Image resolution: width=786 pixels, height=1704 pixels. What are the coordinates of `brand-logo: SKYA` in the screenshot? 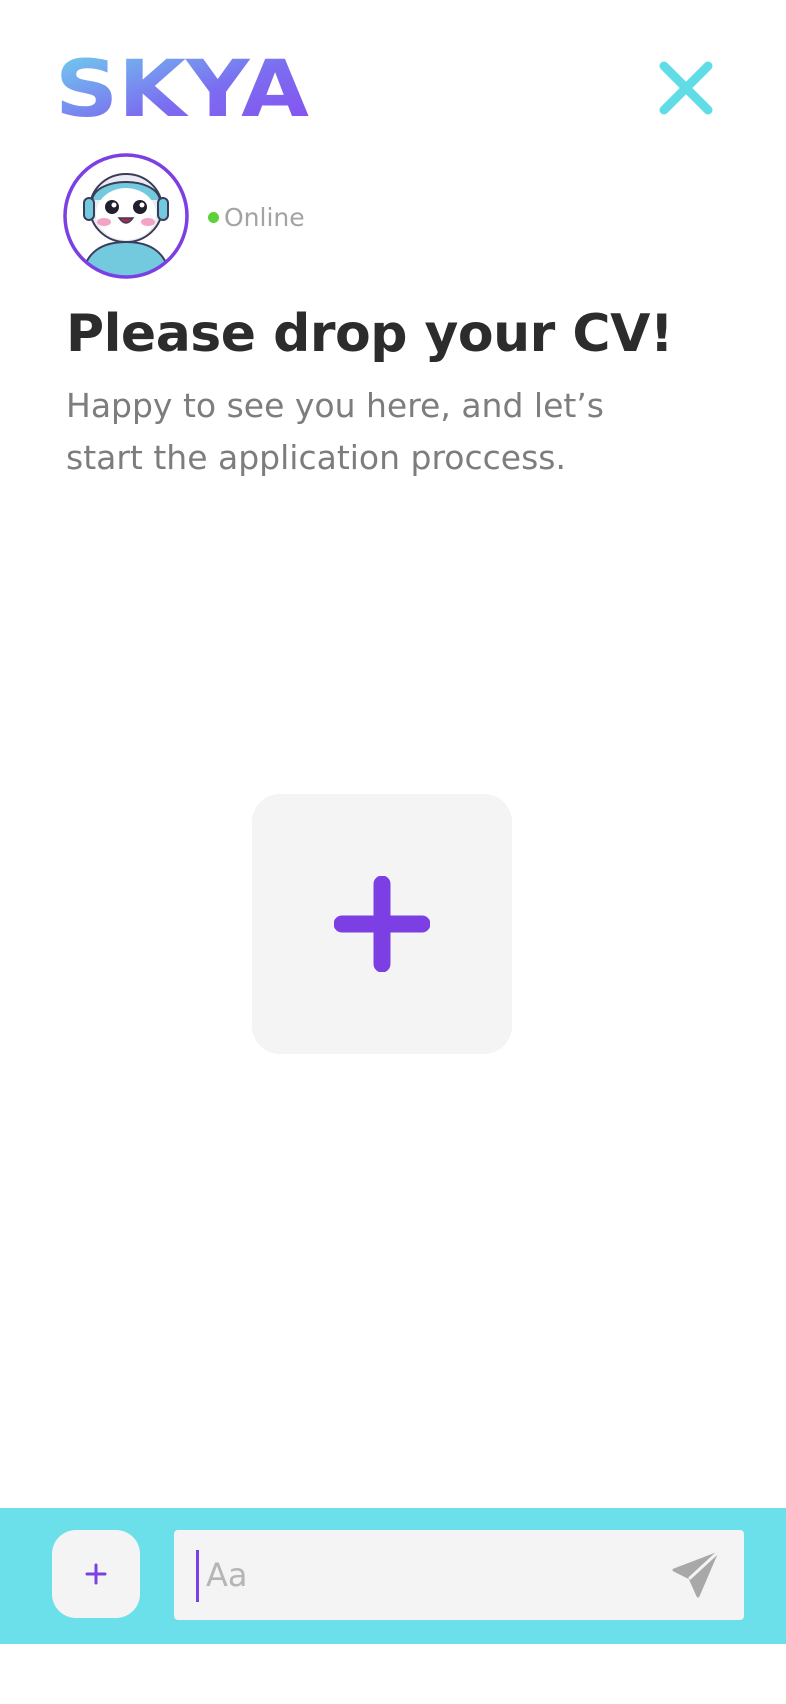 It's located at (185, 82).